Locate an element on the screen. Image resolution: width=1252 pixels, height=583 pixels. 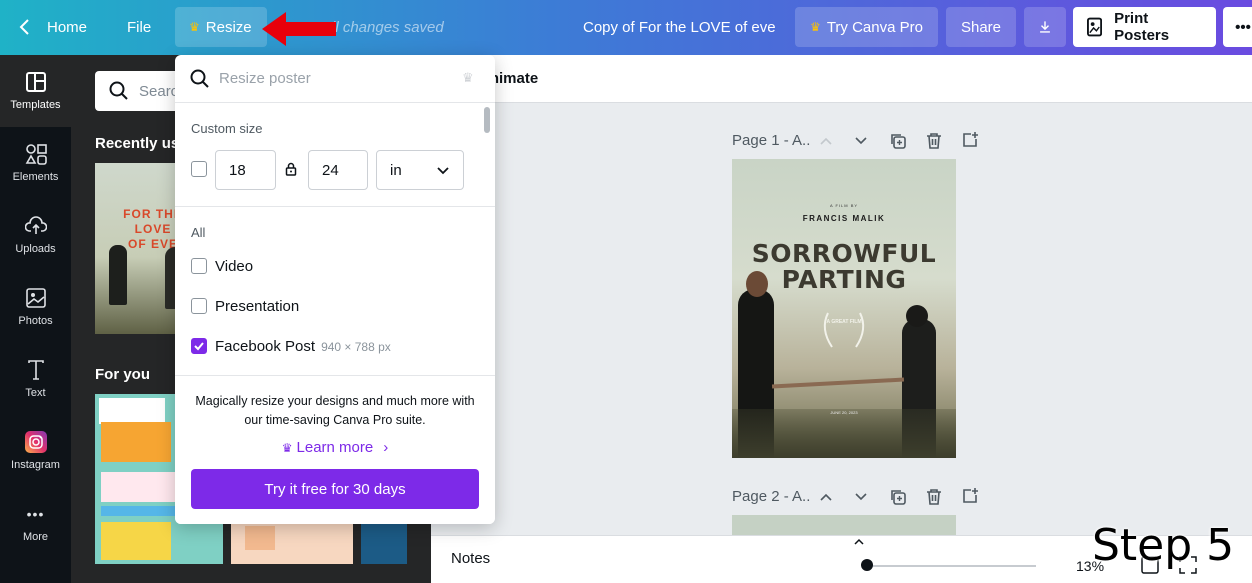
video-checkbox is located at coordinates (199, 266).